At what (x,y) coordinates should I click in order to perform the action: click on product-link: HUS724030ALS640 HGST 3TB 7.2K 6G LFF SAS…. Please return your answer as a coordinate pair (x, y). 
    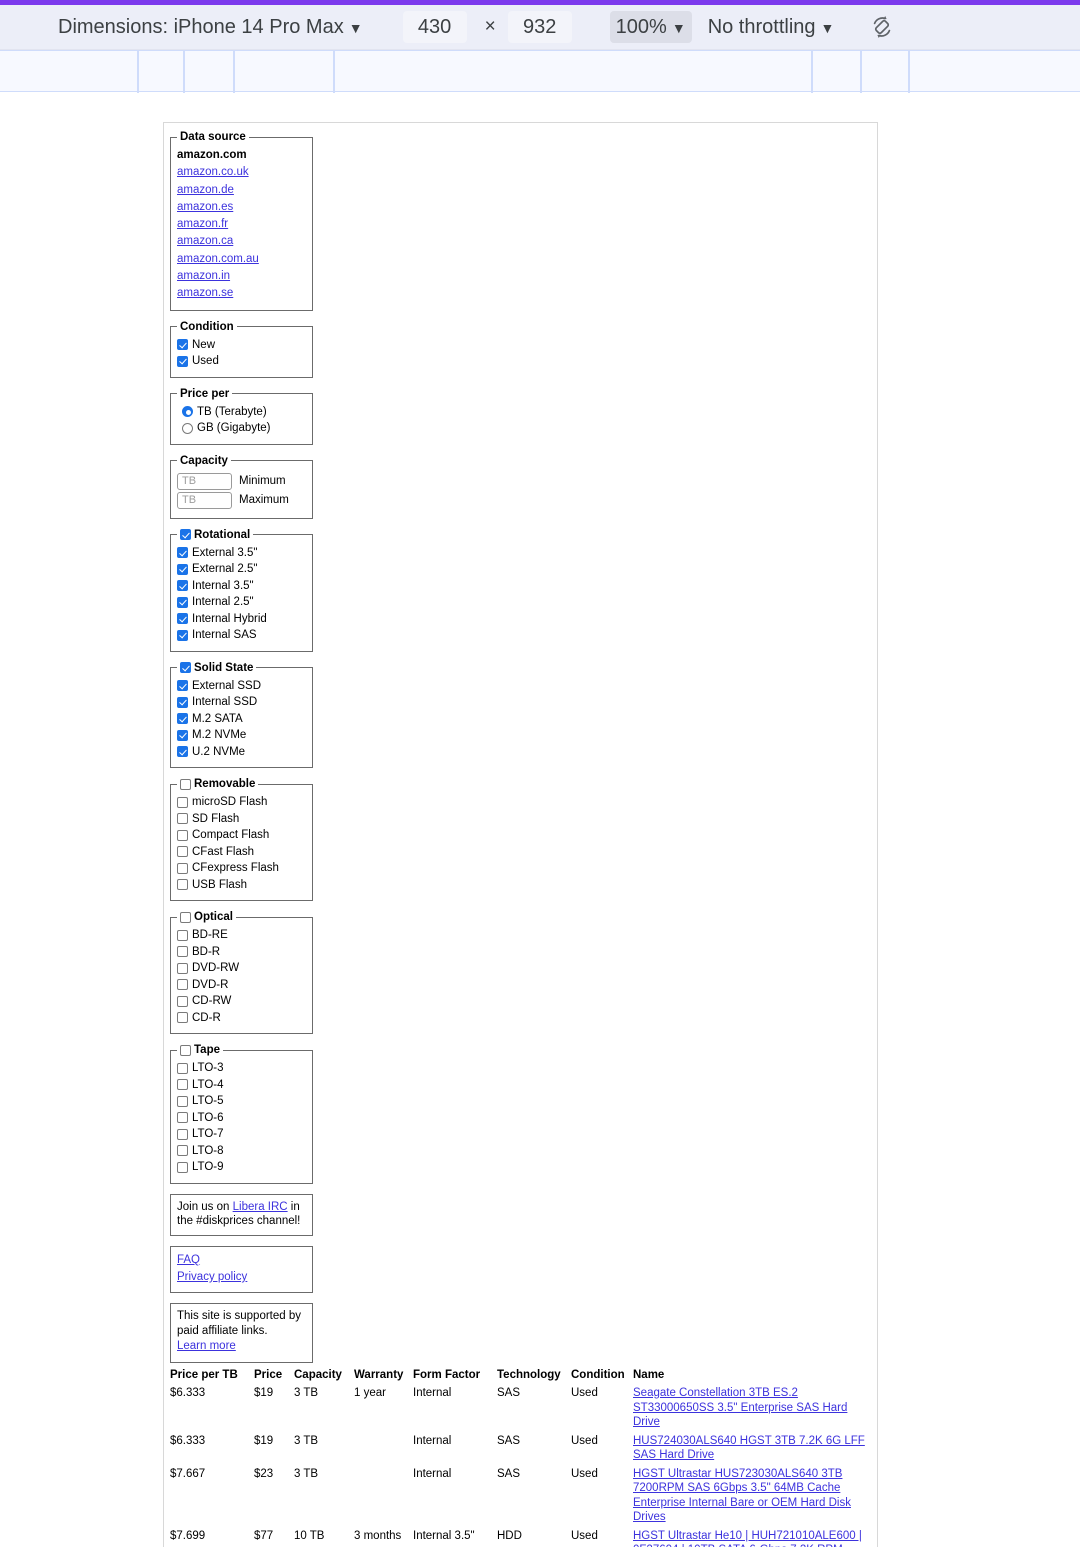
    Looking at the image, I should click on (749, 1448).